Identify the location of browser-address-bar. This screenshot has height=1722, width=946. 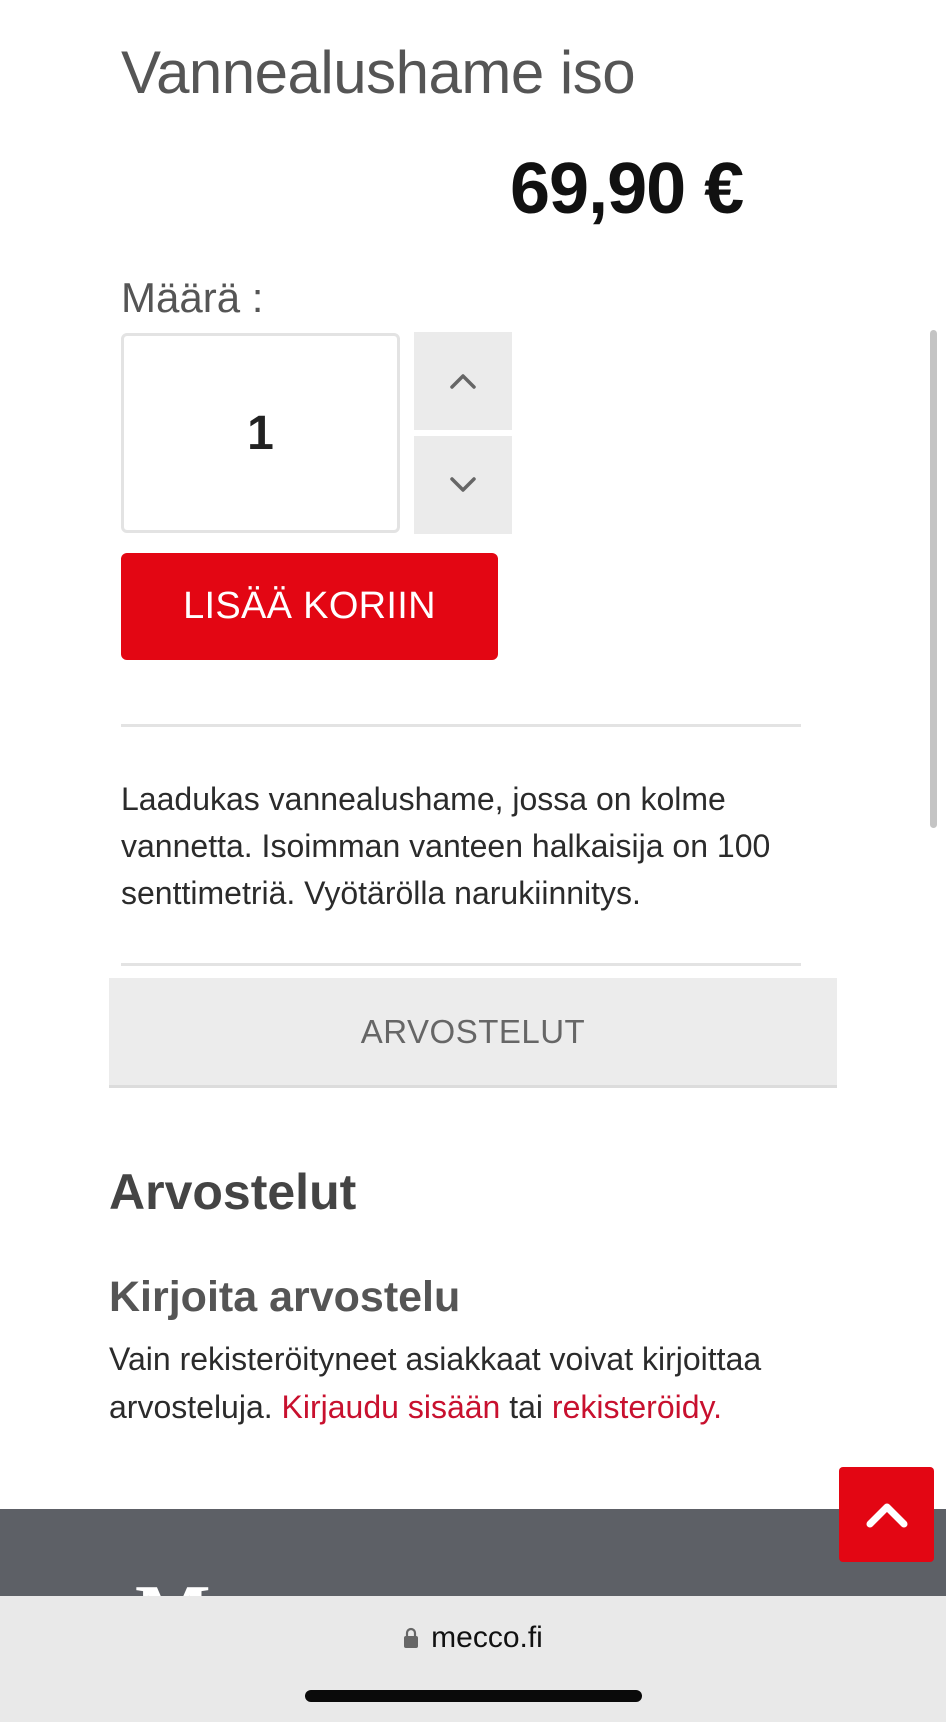
(473, 1659).